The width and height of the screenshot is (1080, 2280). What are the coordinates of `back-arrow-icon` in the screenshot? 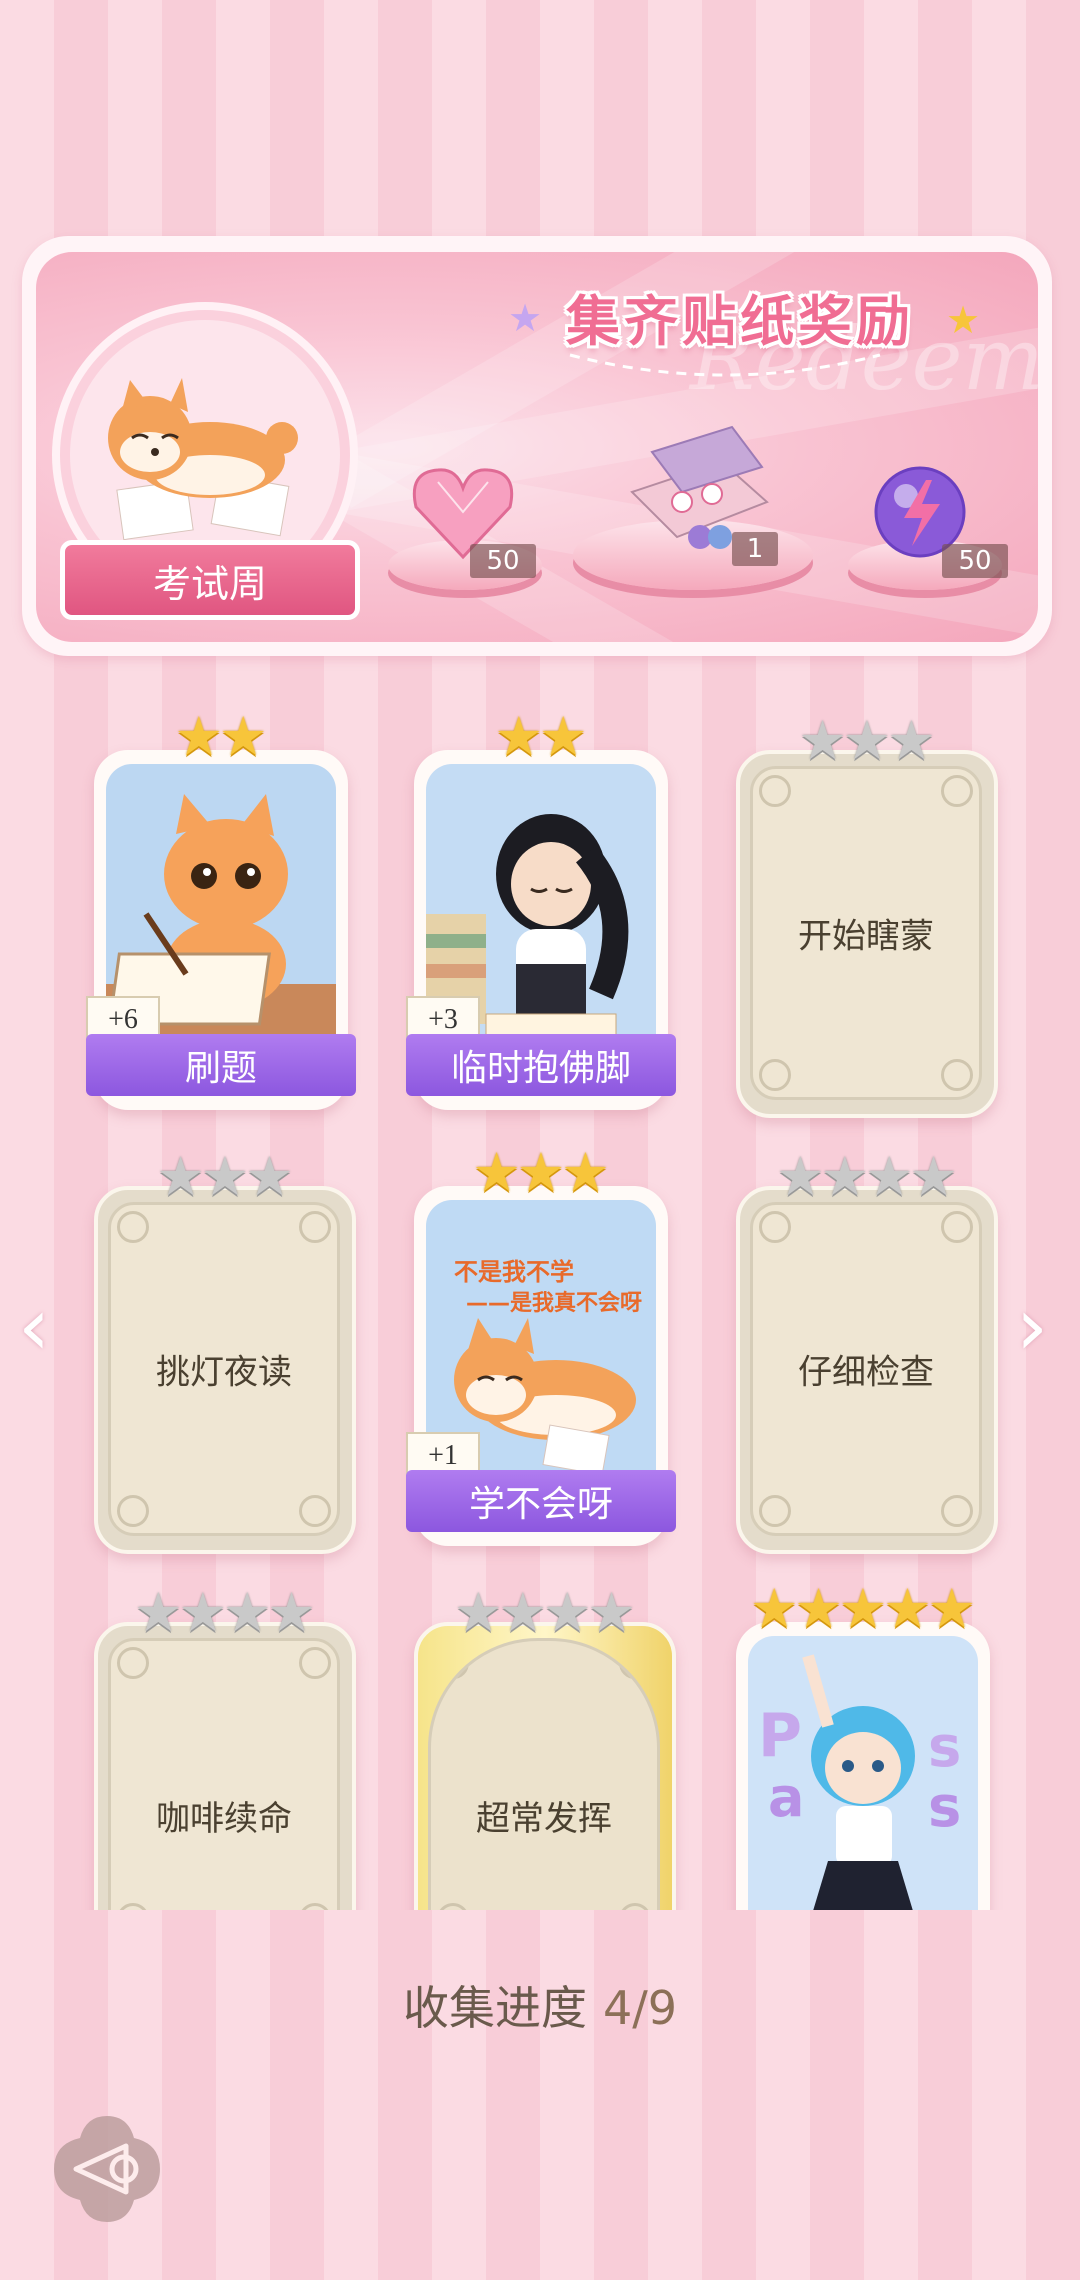 It's located at (107, 2169).